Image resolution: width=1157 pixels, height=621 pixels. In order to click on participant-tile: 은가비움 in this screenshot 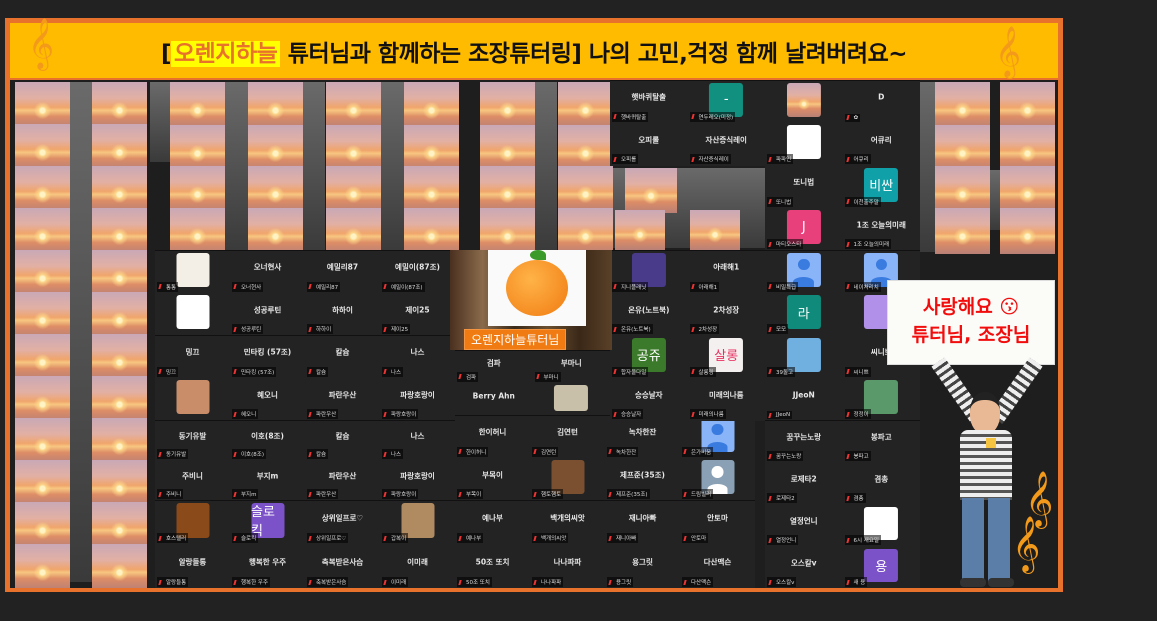, I will do `click(717, 437)`.